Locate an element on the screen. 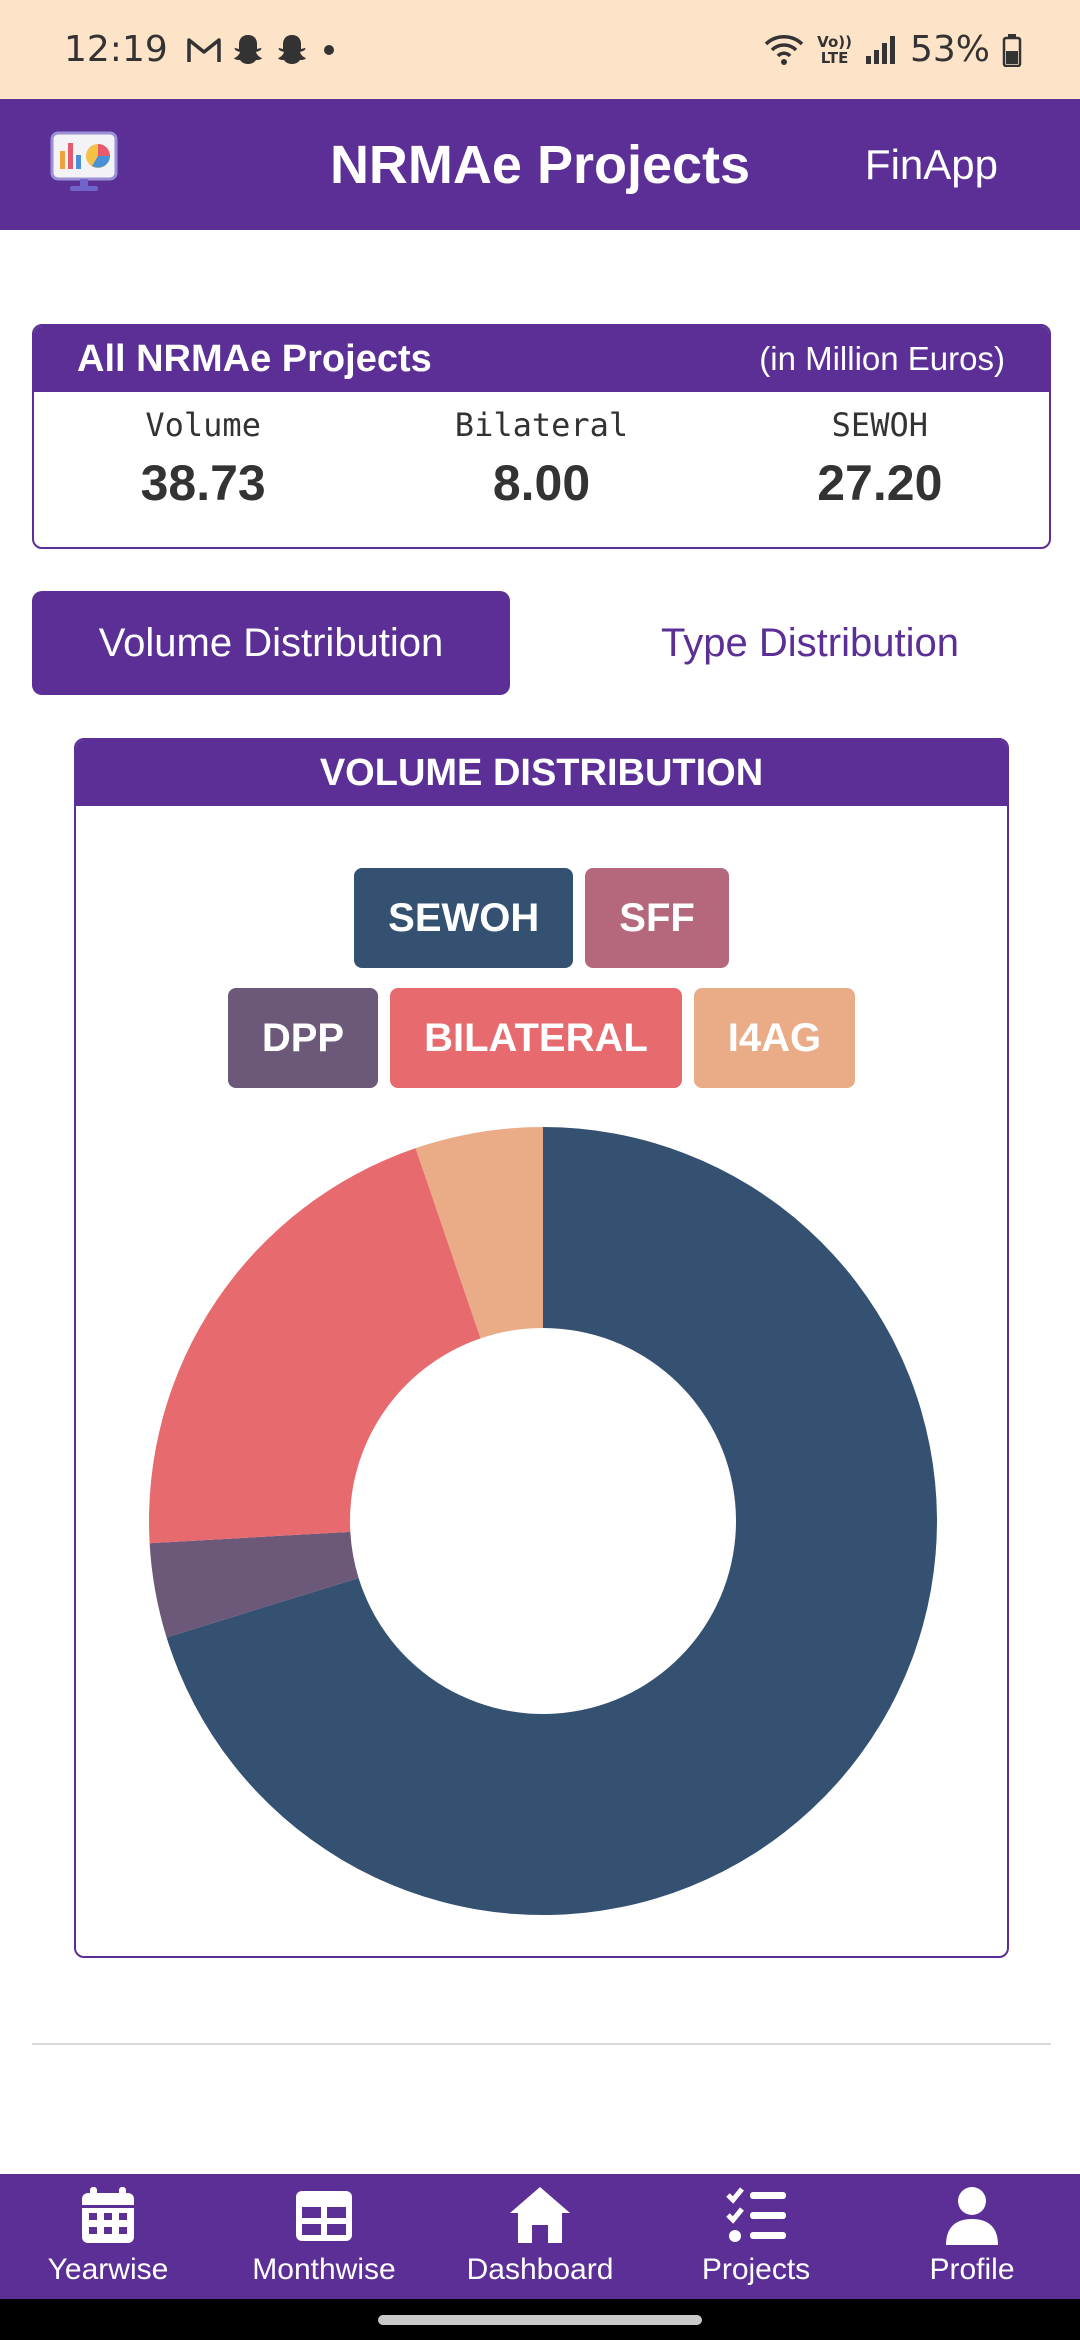 This screenshot has width=1080, height=2340. user-icon is located at coordinates (972, 2216).